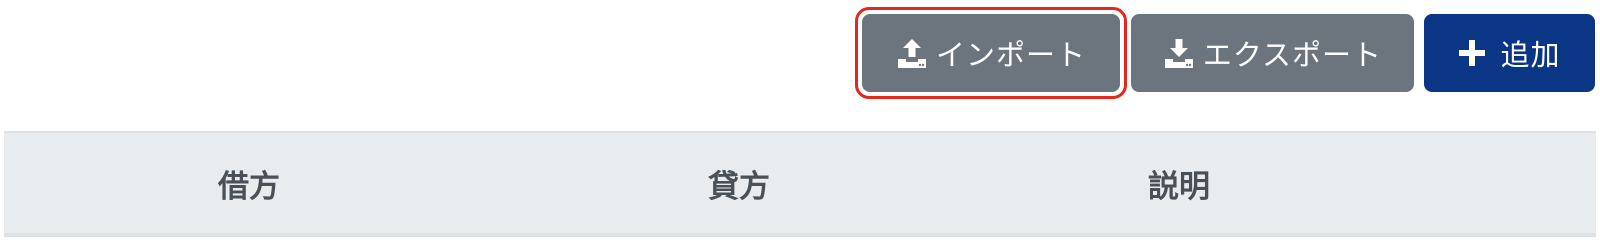  What do you see at coordinates (1179, 183) in the screenshot?
I see `column-header-description: 説明` at bounding box center [1179, 183].